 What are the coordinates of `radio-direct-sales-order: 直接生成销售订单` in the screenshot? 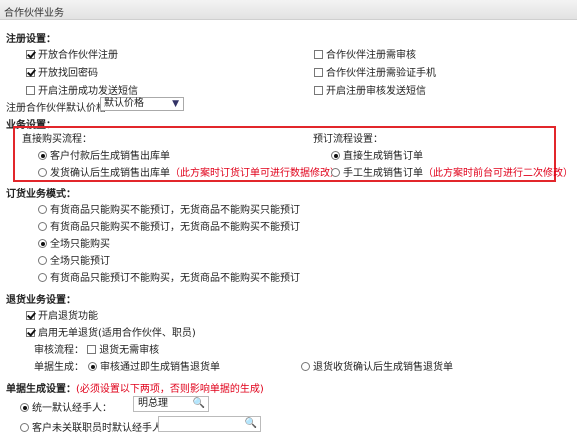 It's located at (377, 154).